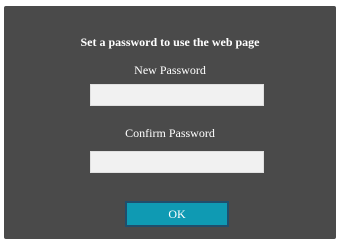  I want to click on ok-button: OK, so click(177, 214).